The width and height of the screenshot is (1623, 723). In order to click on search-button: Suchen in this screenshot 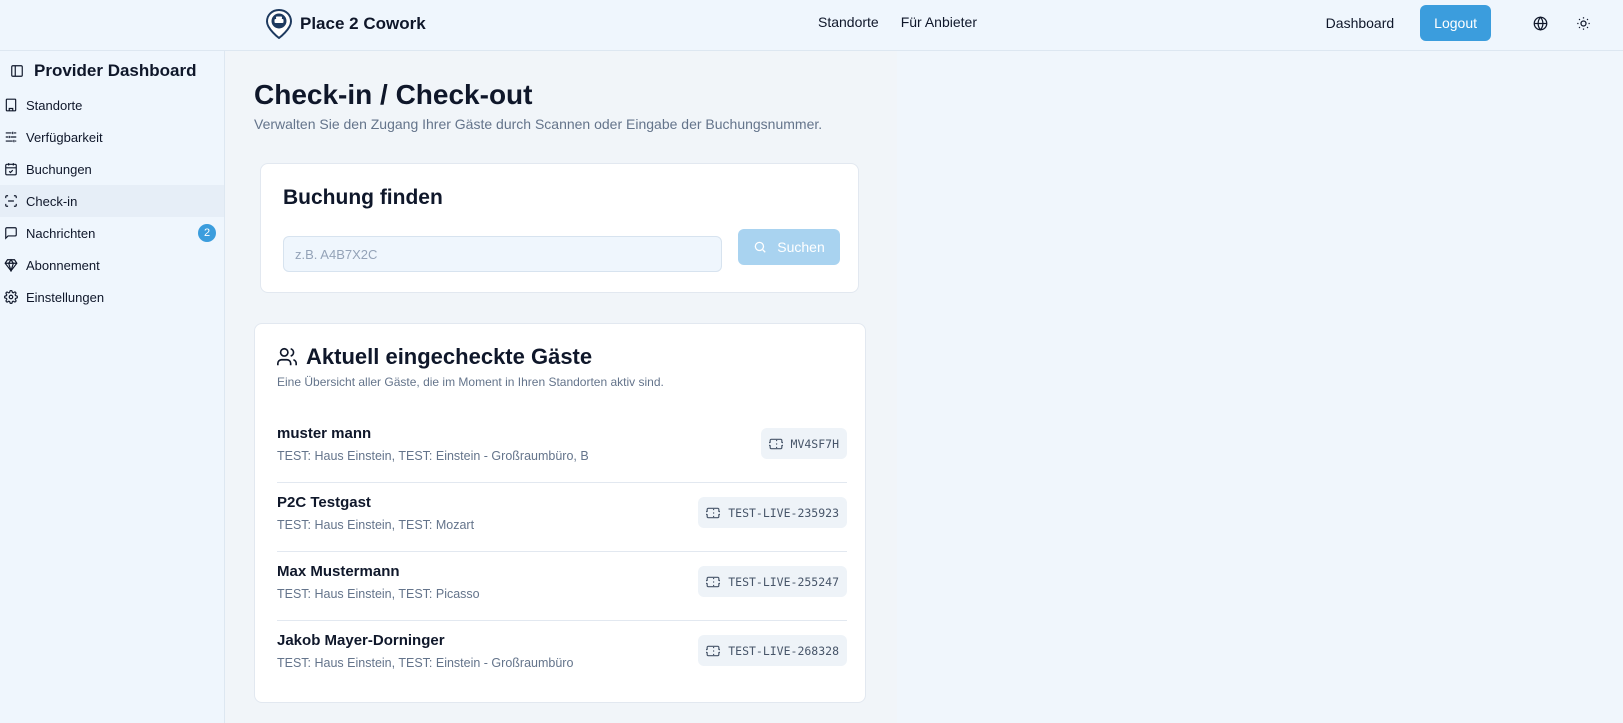, I will do `click(789, 247)`.